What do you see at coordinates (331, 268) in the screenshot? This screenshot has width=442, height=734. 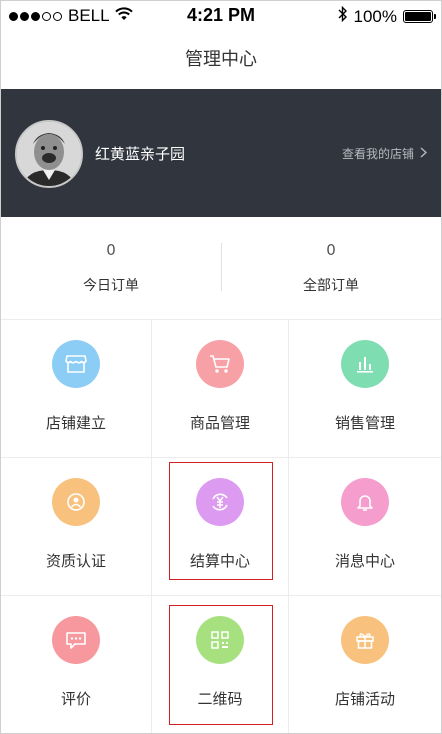 I see `all-orders: 0 全部订单` at bounding box center [331, 268].